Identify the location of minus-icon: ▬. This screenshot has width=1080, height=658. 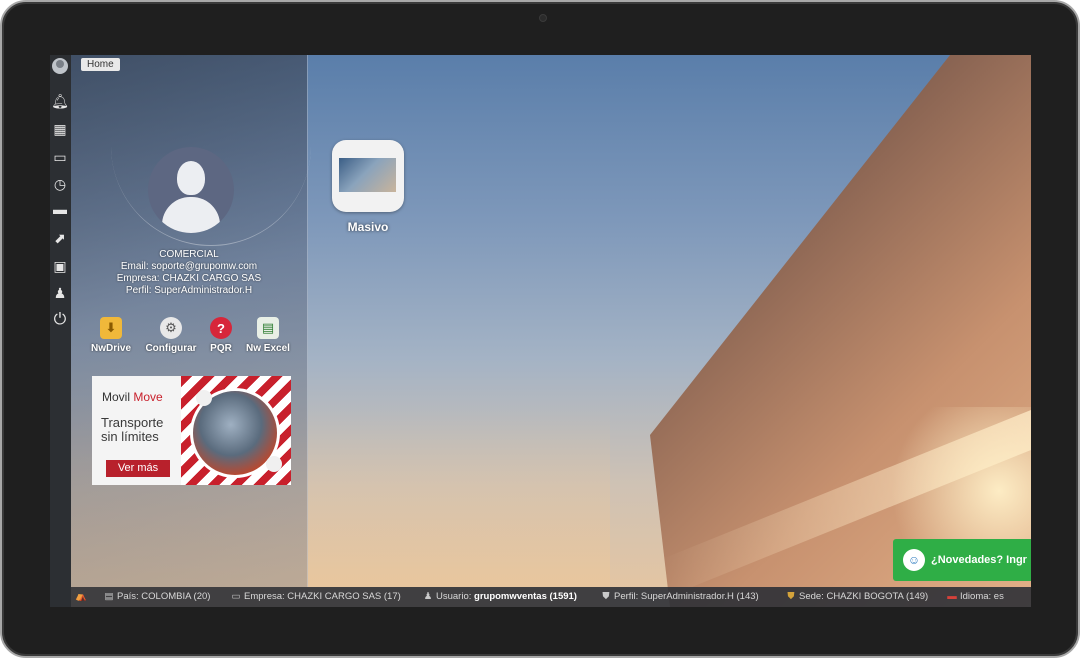
(60, 209).